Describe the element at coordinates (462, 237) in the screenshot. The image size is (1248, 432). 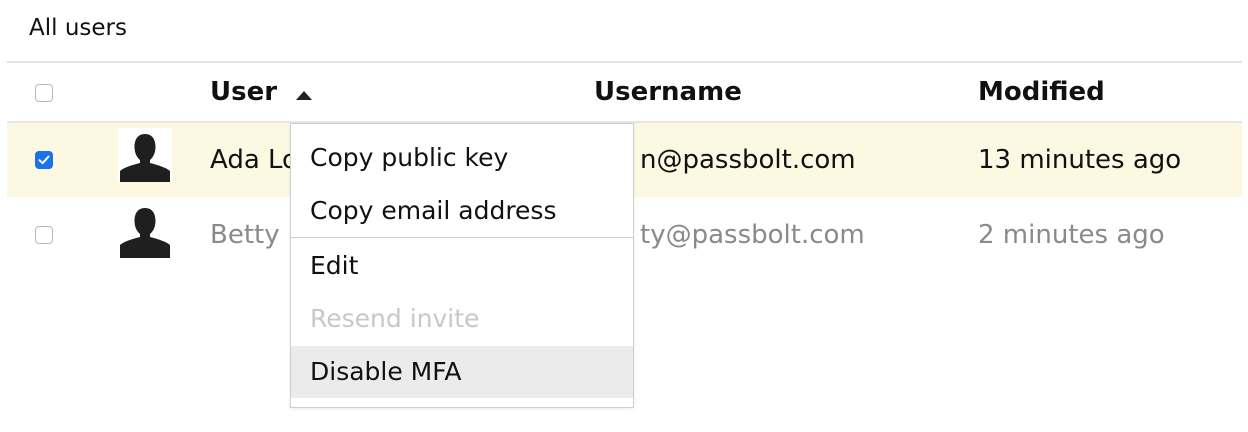
I see `menu-separator` at that location.